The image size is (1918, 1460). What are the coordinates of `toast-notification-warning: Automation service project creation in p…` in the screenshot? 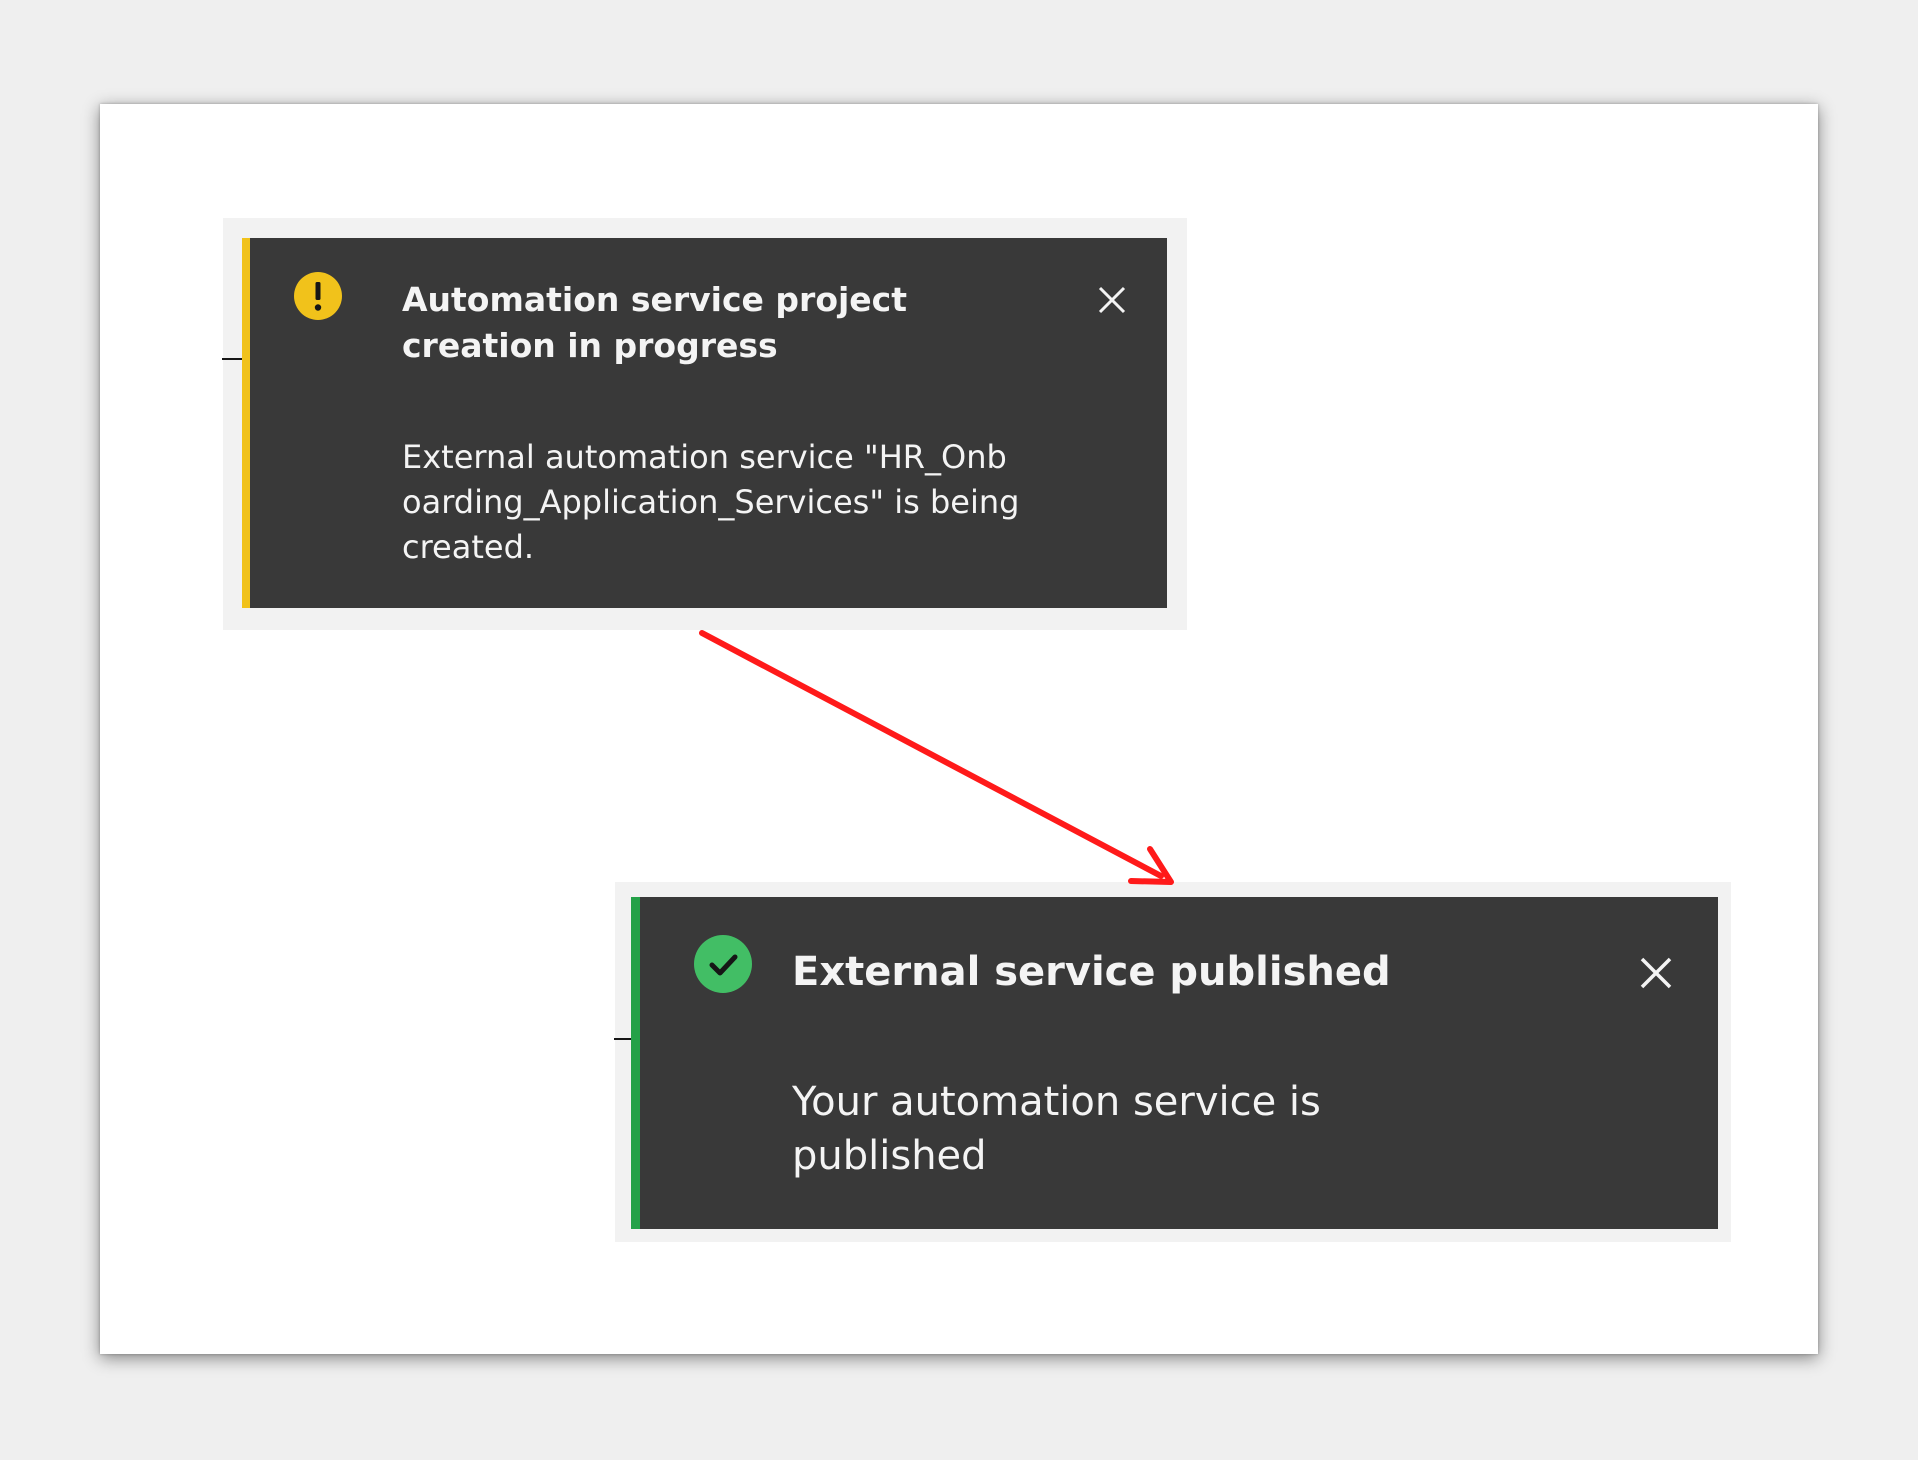 It's located at (704, 423).